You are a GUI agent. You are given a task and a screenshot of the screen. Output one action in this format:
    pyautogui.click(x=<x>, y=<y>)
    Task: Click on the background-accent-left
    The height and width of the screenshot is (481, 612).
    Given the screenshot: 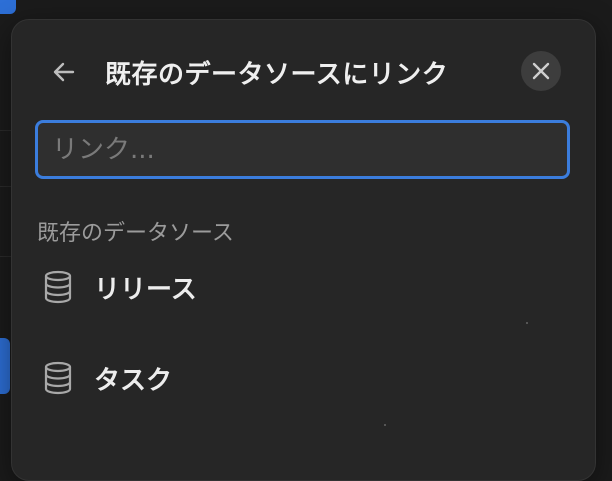 What is the action you would take?
    pyautogui.click(x=5, y=366)
    